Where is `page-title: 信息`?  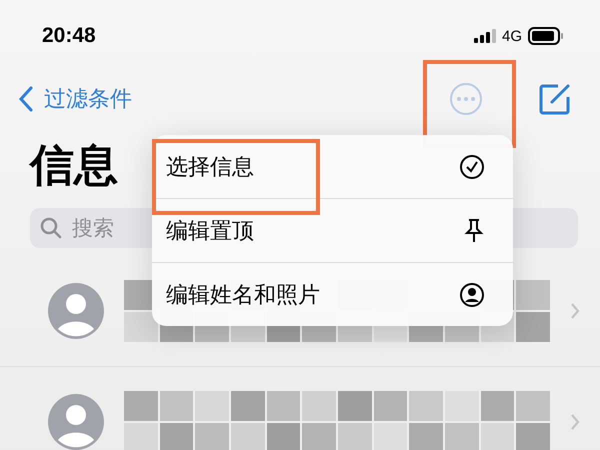 page-title: 信息 is located at coordinates (74, 166).